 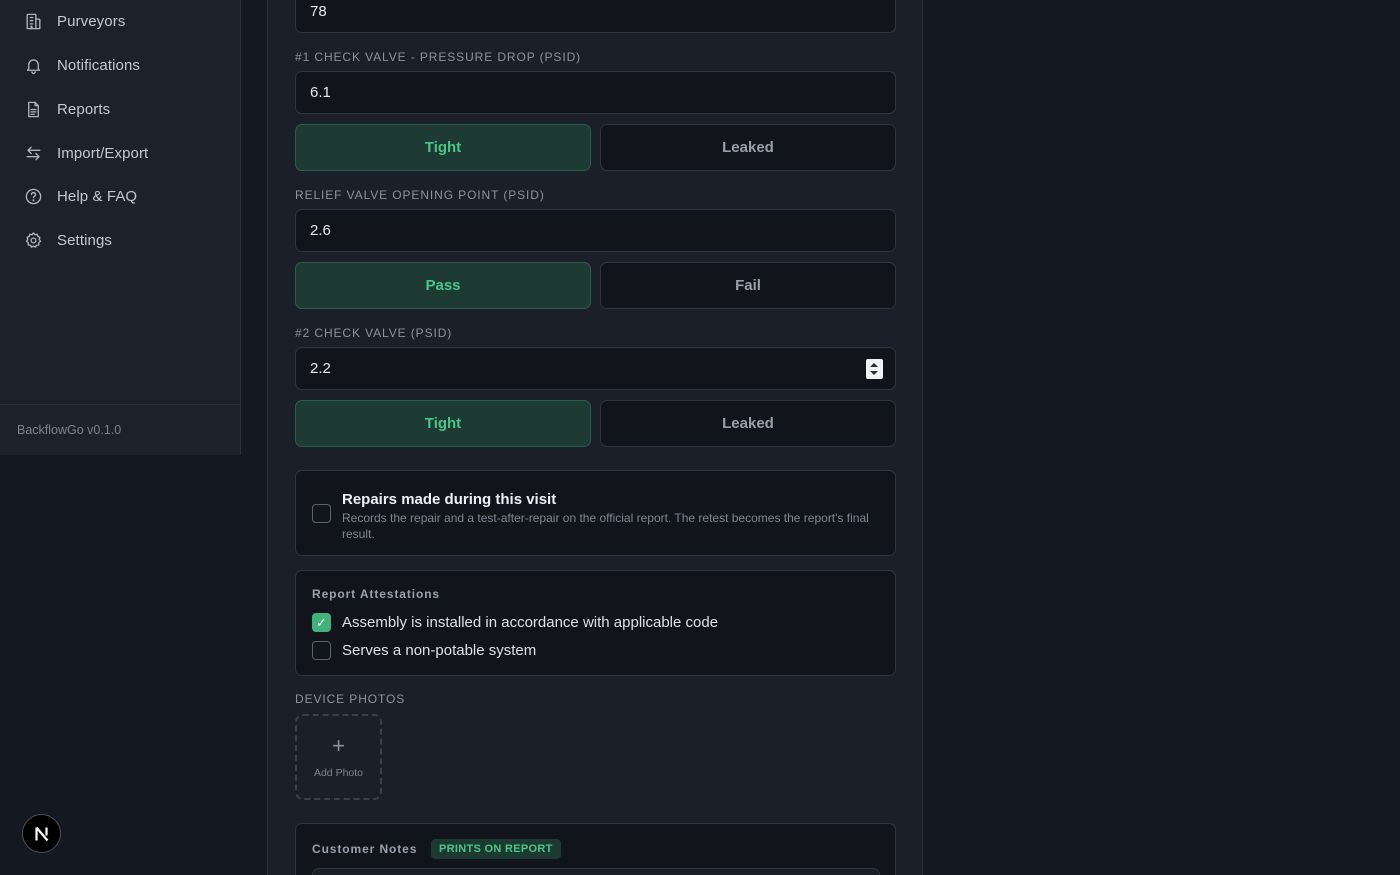 I want to click on sidebar-item-label: Reports, so click(x=84, y=109).